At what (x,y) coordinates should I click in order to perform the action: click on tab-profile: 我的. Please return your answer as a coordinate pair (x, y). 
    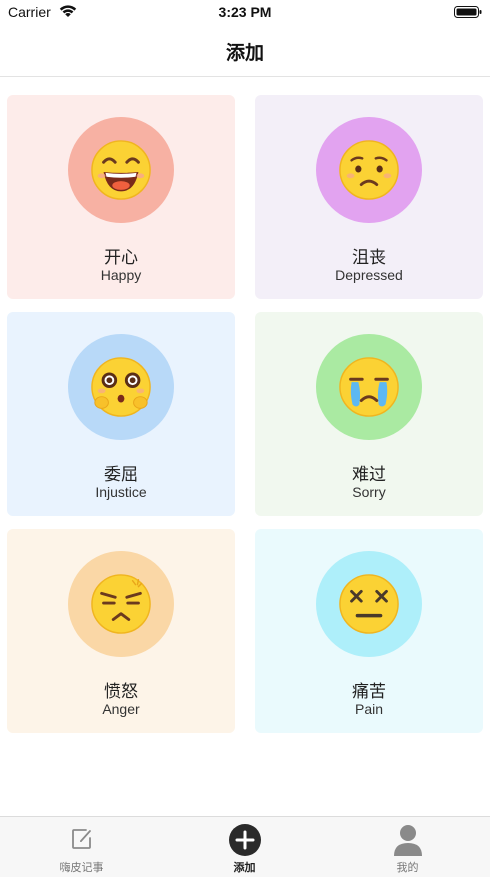
    Looking at the image, I should click on (407, 847).